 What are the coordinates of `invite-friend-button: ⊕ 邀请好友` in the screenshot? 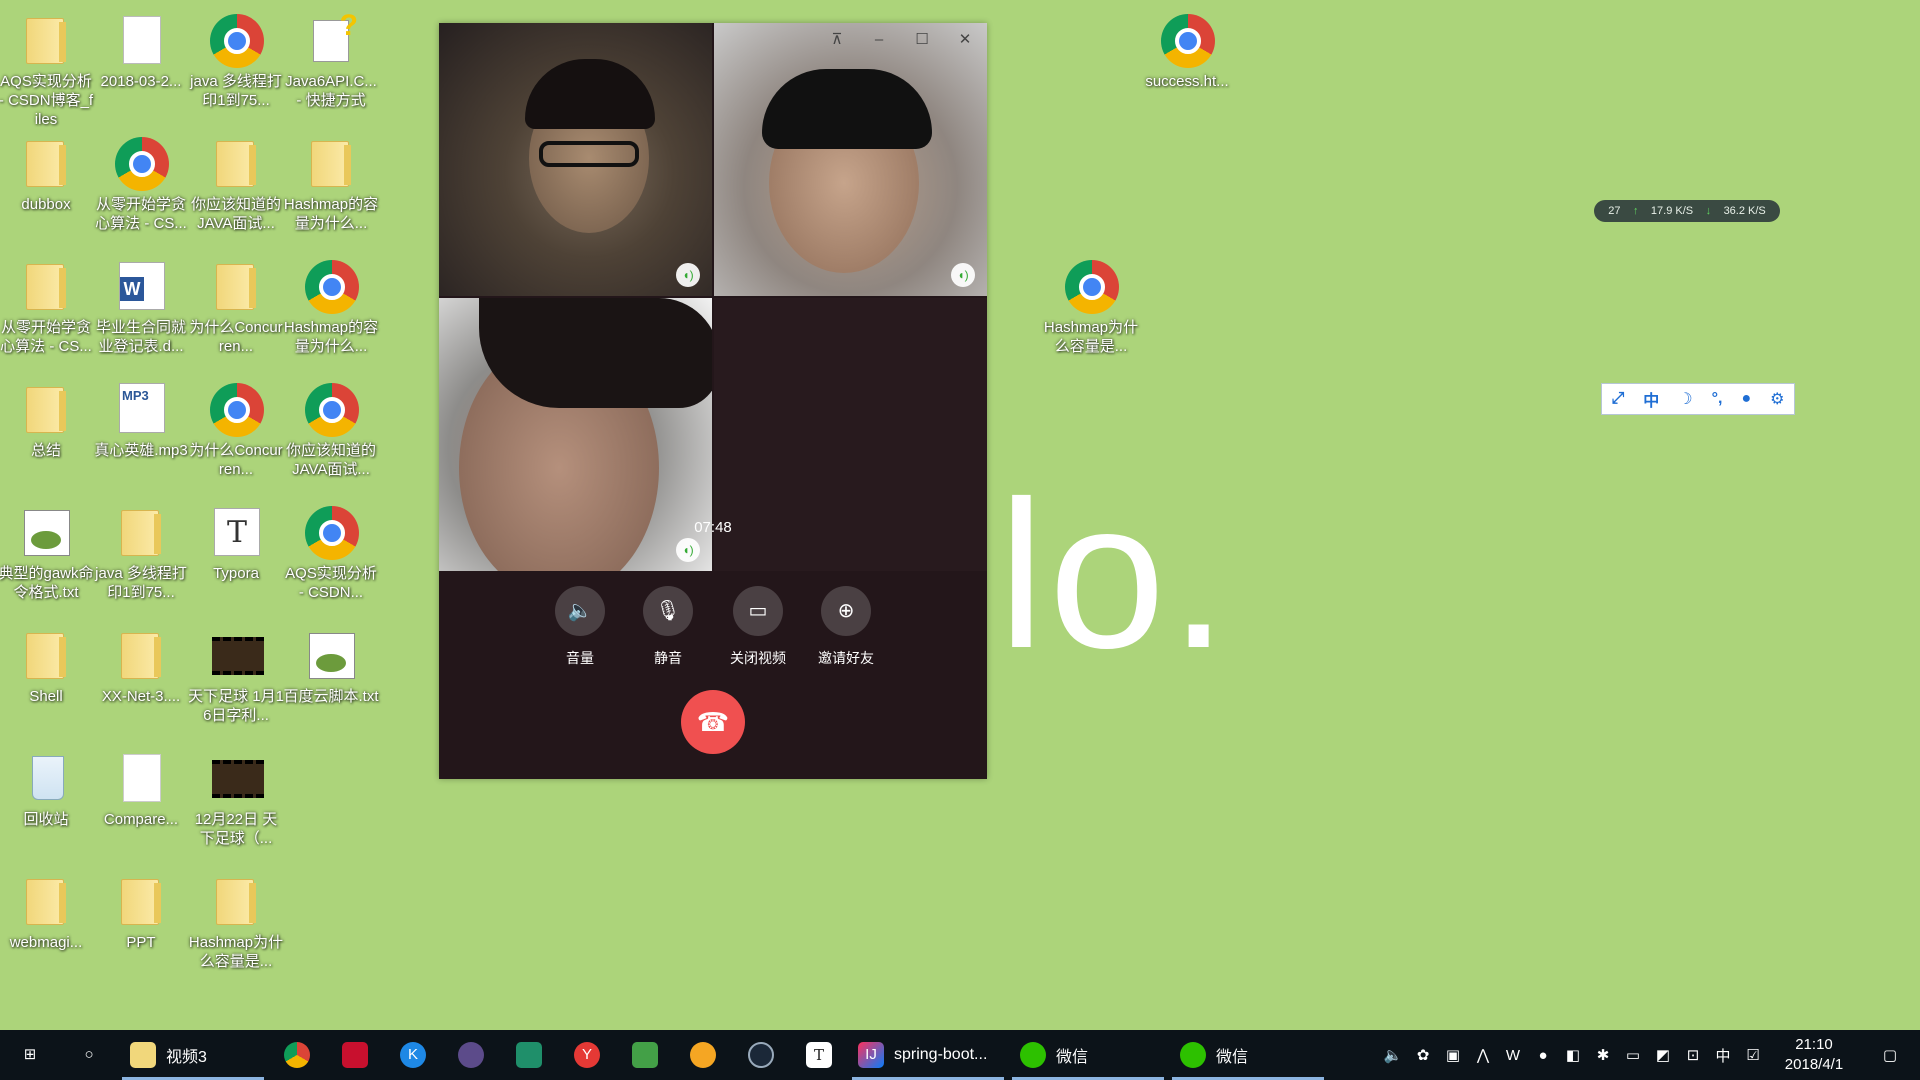 It's located at (846, 627).